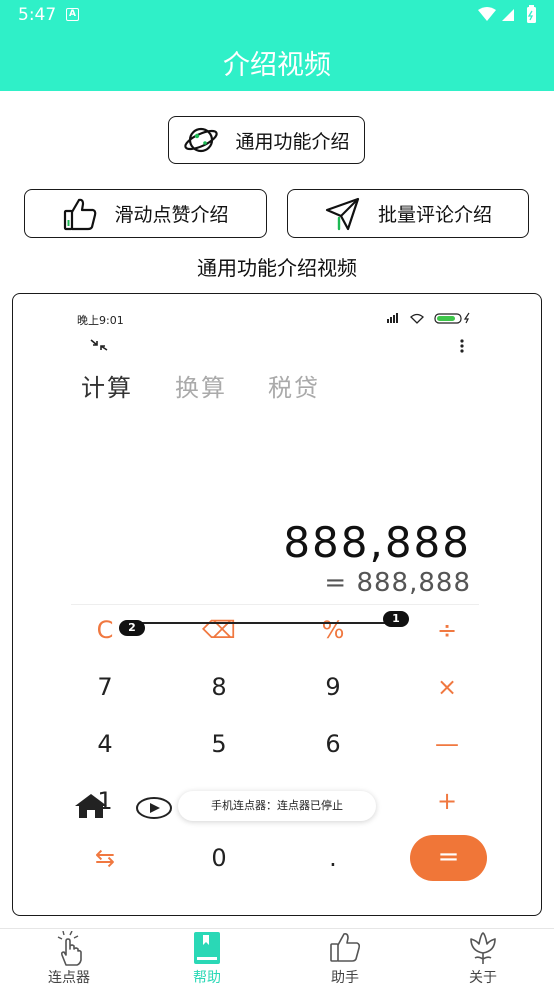 The image size is (554, 984). I want to click on swipe-path-line, so click(264, 623).